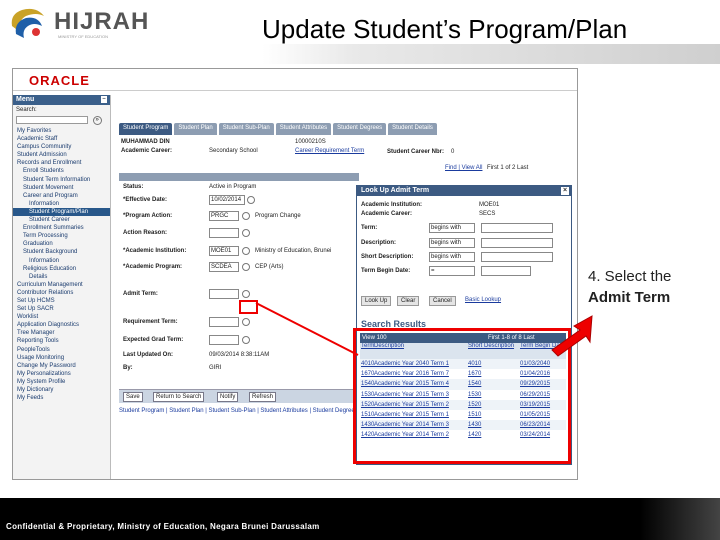 The image size is (720, 540). What do you see at coordinates (128, 368) in the screenshot?
I see `by-label: By:` at bounding box center [128, 368].